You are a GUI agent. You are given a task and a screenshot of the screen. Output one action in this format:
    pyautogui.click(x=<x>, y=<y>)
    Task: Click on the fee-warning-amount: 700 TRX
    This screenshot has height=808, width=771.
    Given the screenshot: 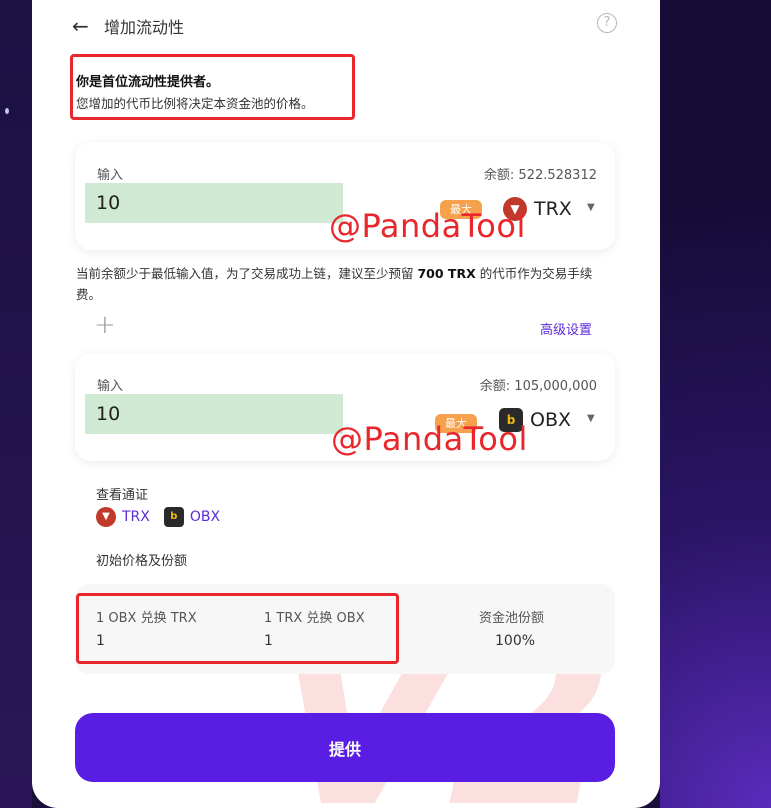 What is the action you would take?
    pyautogui.click(x=446, y=273)
    